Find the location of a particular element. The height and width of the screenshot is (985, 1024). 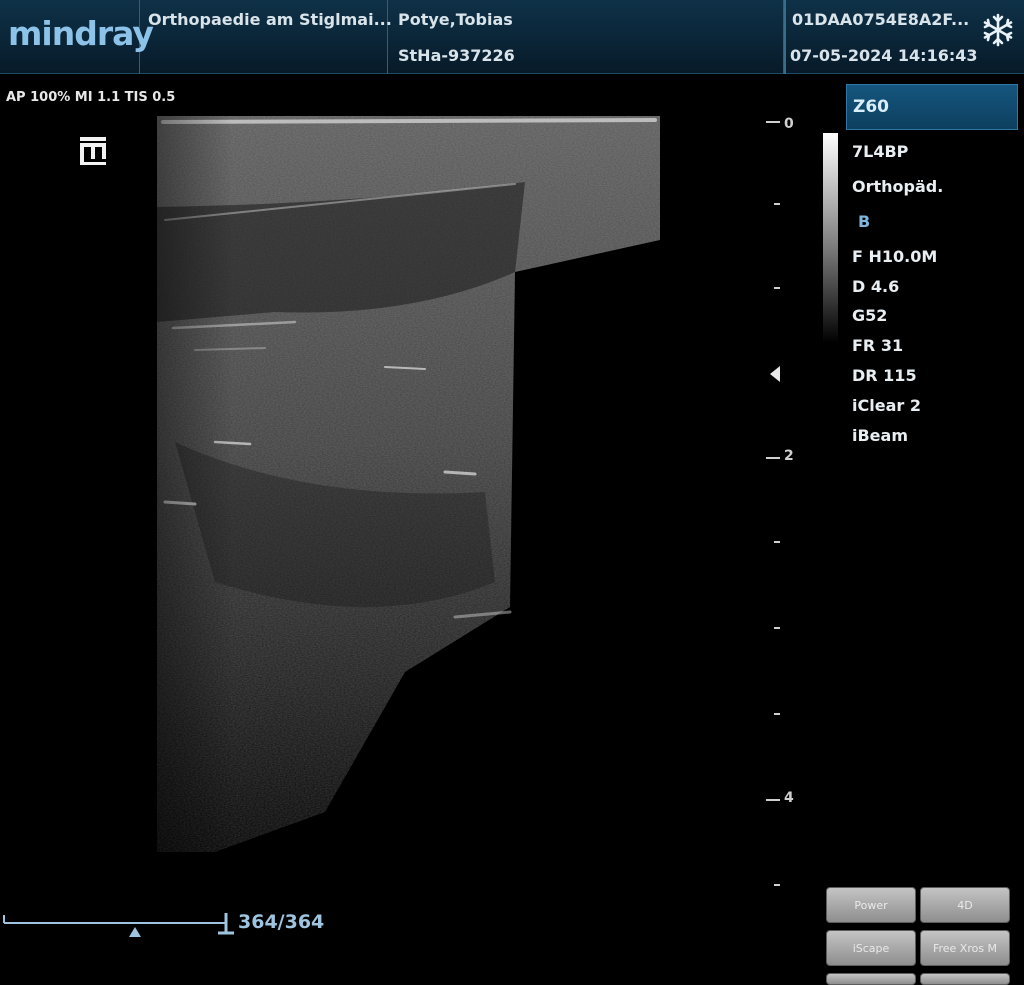

mindray-logo: mindray is located at coordinates (81, 33).